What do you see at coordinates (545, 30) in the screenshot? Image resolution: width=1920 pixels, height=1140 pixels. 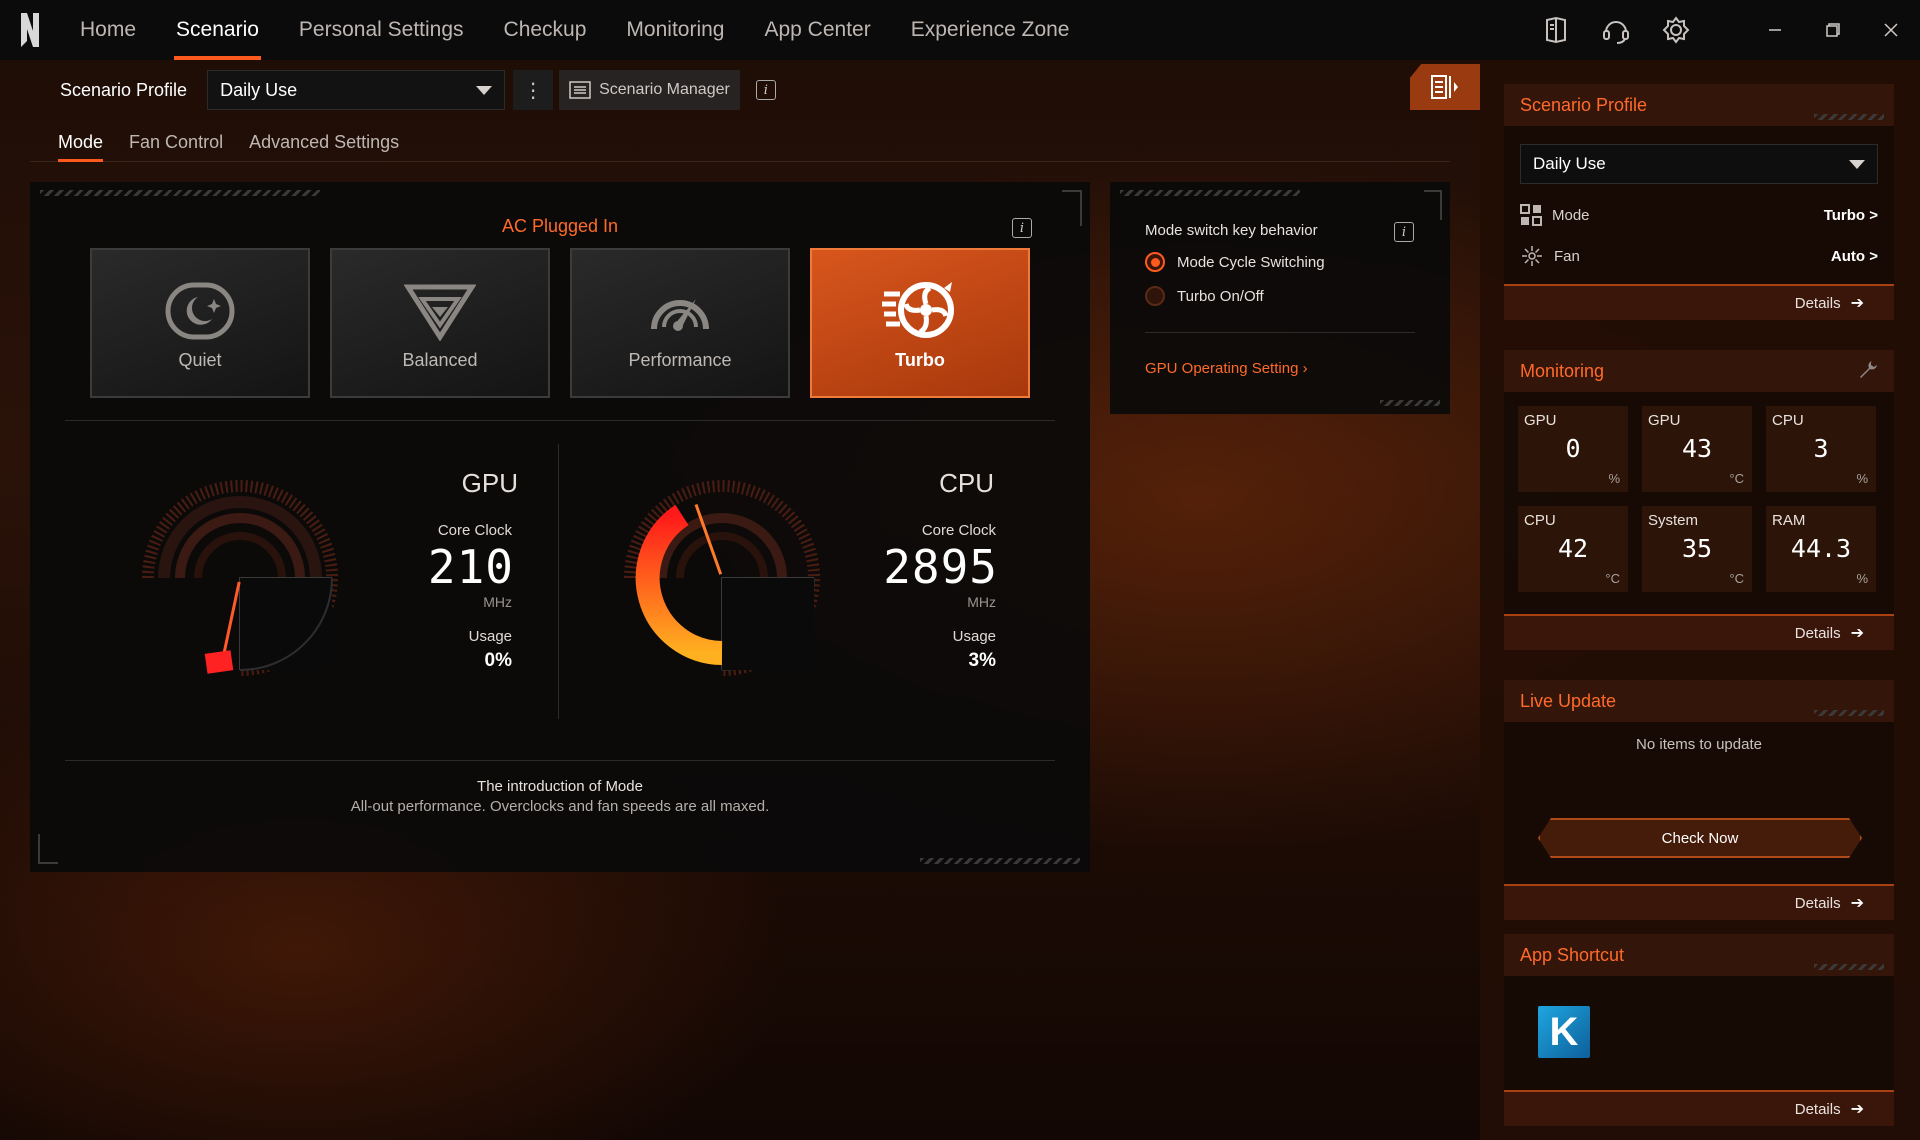 I see `nav-checkup: Checkup` at bounding box center [545, 30].